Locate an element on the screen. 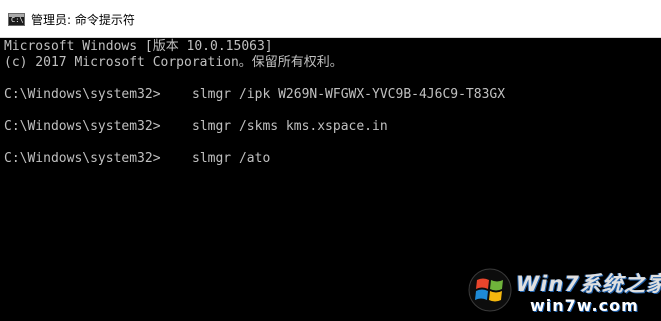 The image size is (661, 321). windows-logo-icon is located at coordinates (490, 290).